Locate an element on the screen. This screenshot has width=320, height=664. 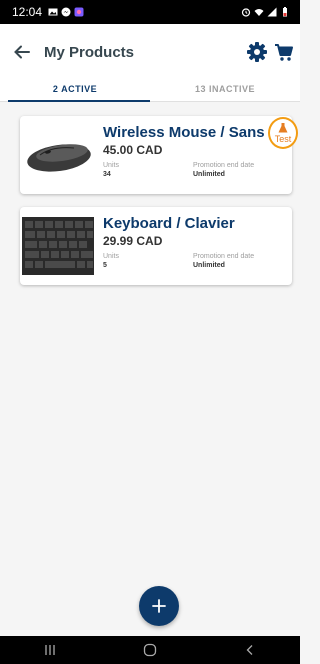
system-nav-bar is located at coordinates (150, 650).